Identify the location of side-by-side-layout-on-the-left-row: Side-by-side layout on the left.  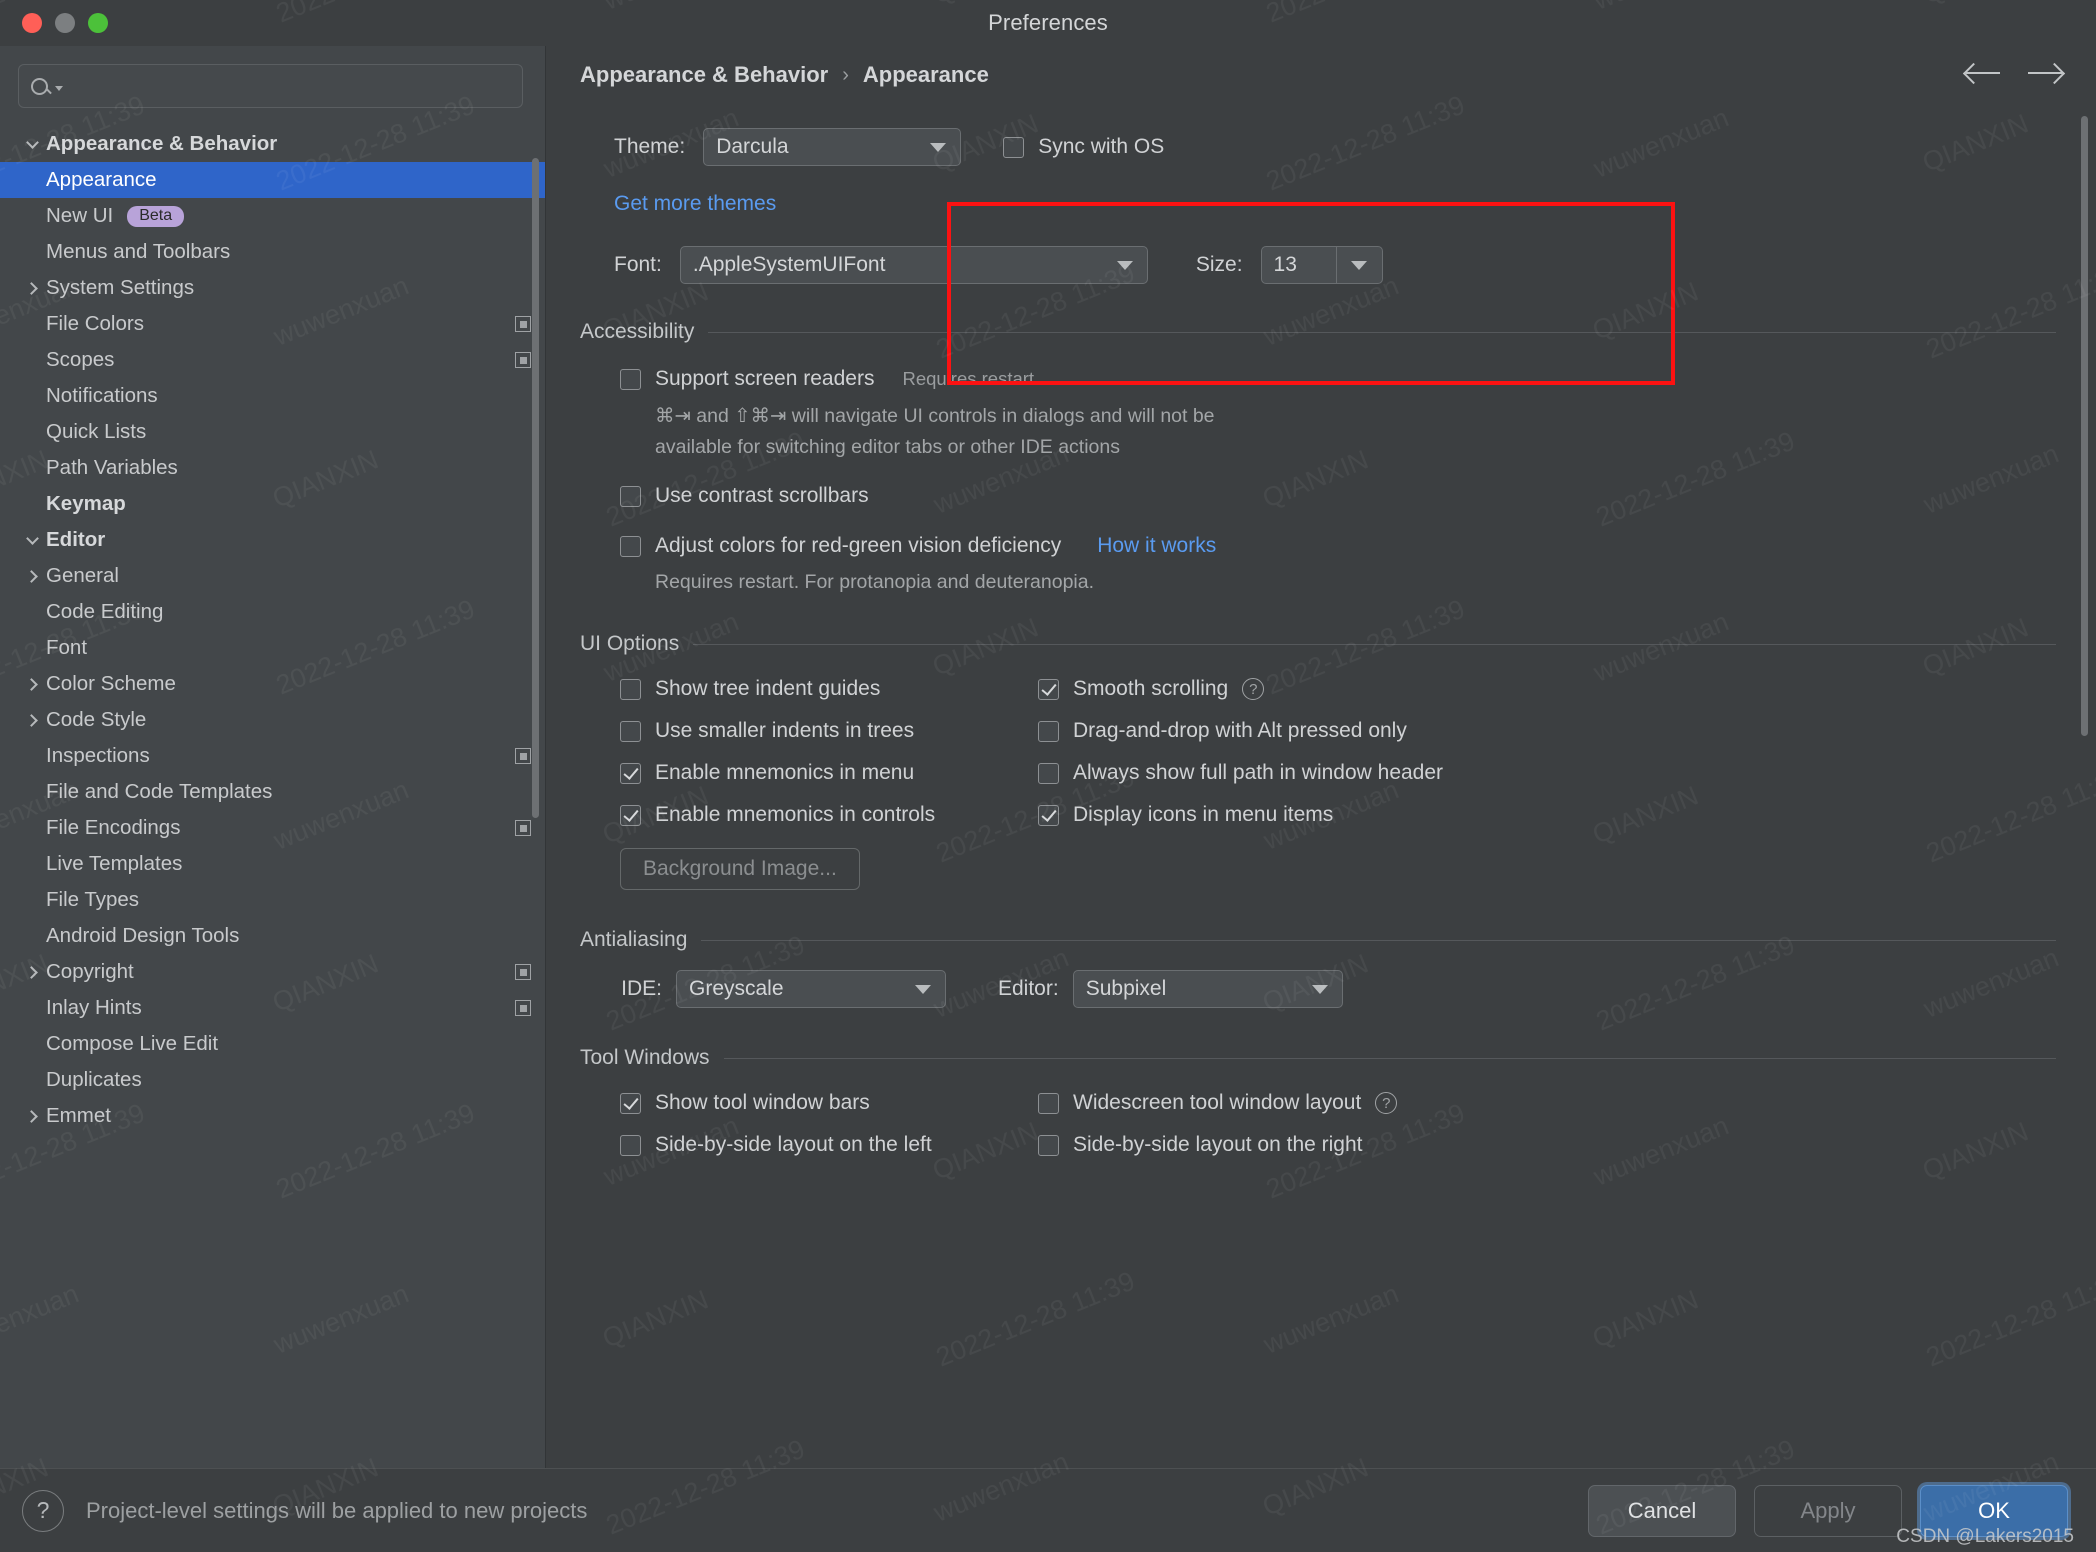
(829, 1145).